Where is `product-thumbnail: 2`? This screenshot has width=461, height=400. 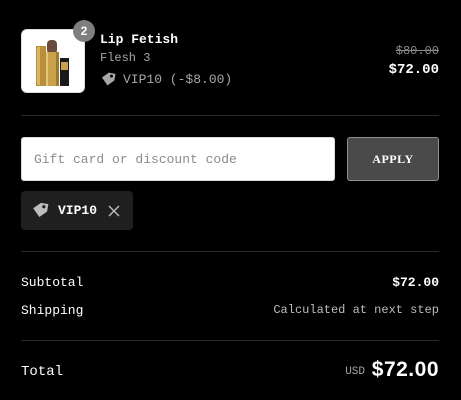
product-thumbnail: 2 is located at coordinates (58, 56).